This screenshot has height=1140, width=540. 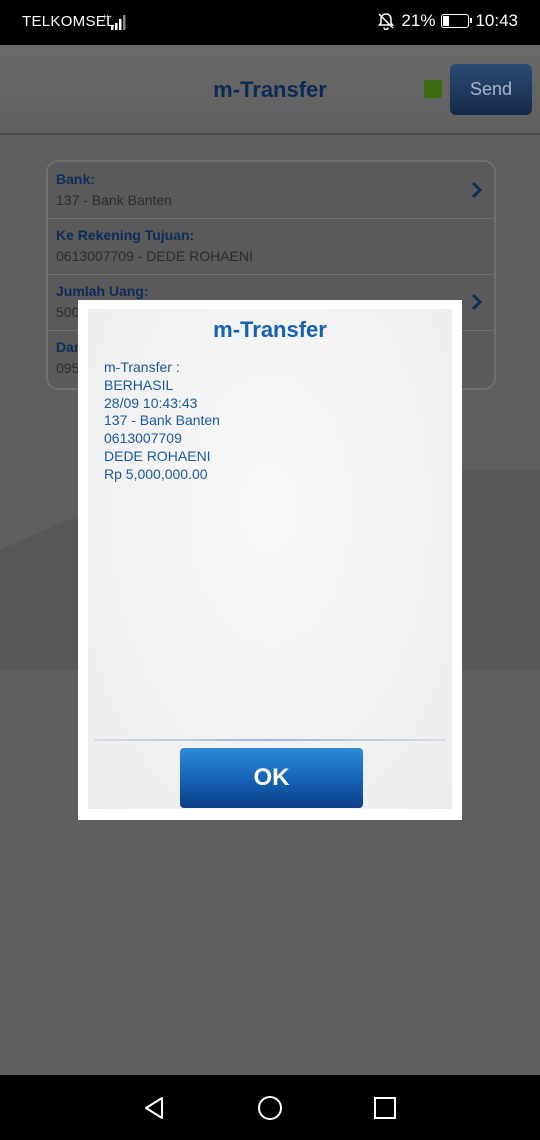 I want to click on field-value: 095, so click(x=68, y=368).